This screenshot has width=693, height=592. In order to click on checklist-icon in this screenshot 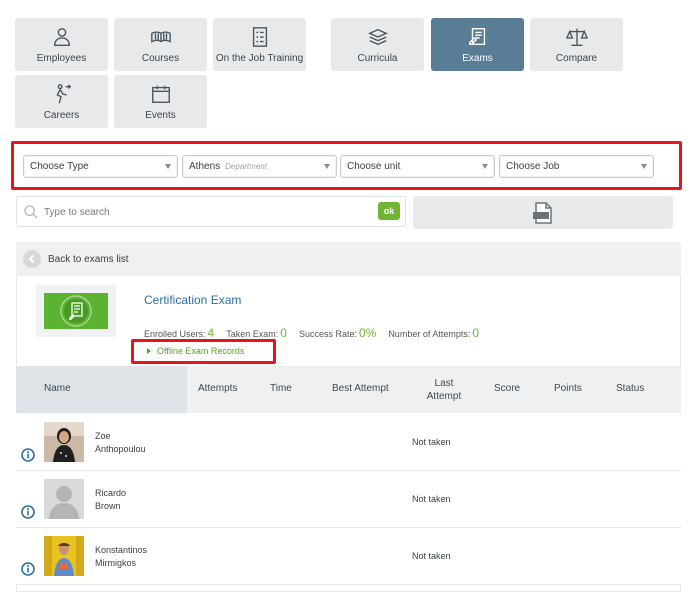, I will do `click(259, 37)`.